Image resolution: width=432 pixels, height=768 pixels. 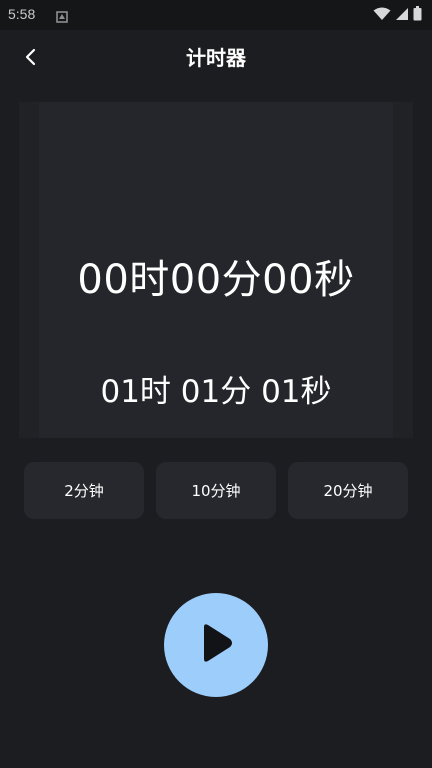 I want to click on page-title: 计时器, so click(x=216, y=58).